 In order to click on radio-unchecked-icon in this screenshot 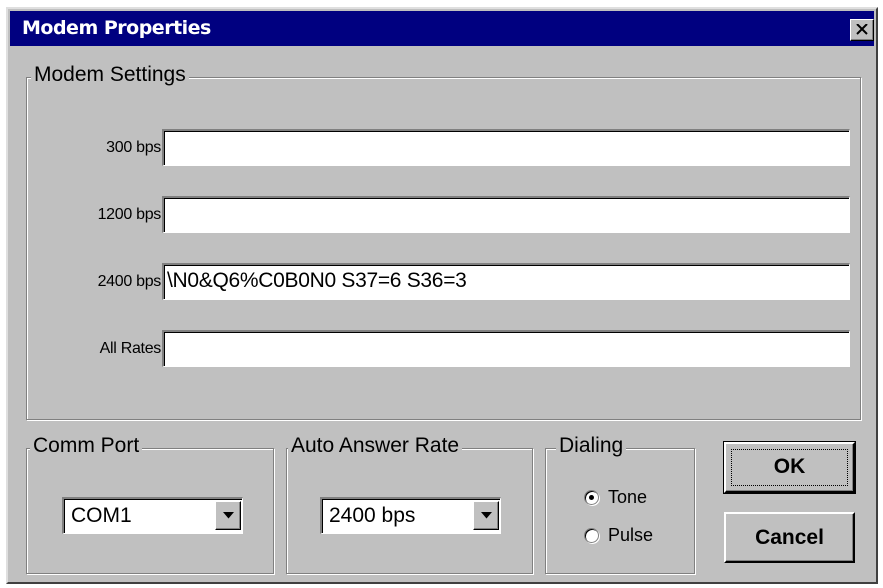, I will do `click(591, 535)`.